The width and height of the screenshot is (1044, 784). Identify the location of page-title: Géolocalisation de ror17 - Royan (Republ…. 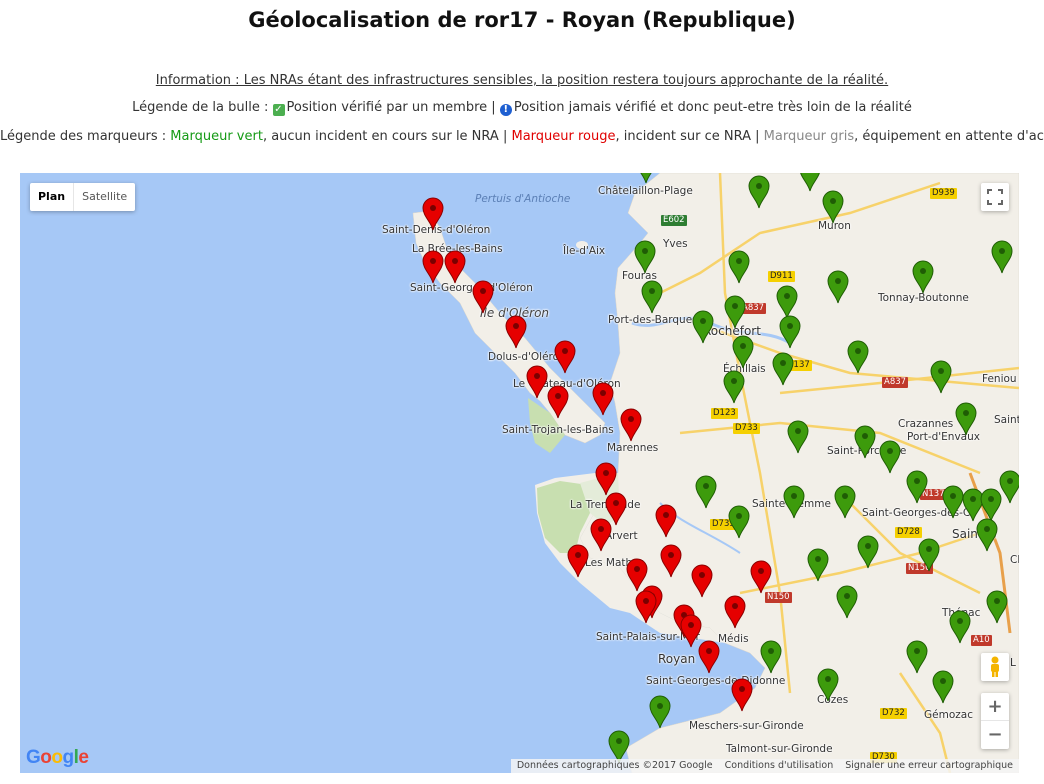
(522, 20).